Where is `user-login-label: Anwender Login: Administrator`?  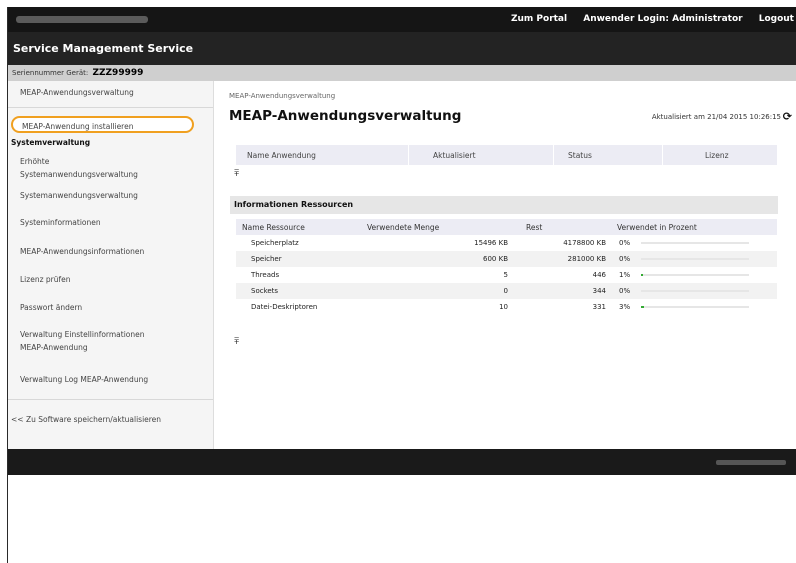 user-login-label: Anwender Login: Administrator is located at coordinates (663, 19).